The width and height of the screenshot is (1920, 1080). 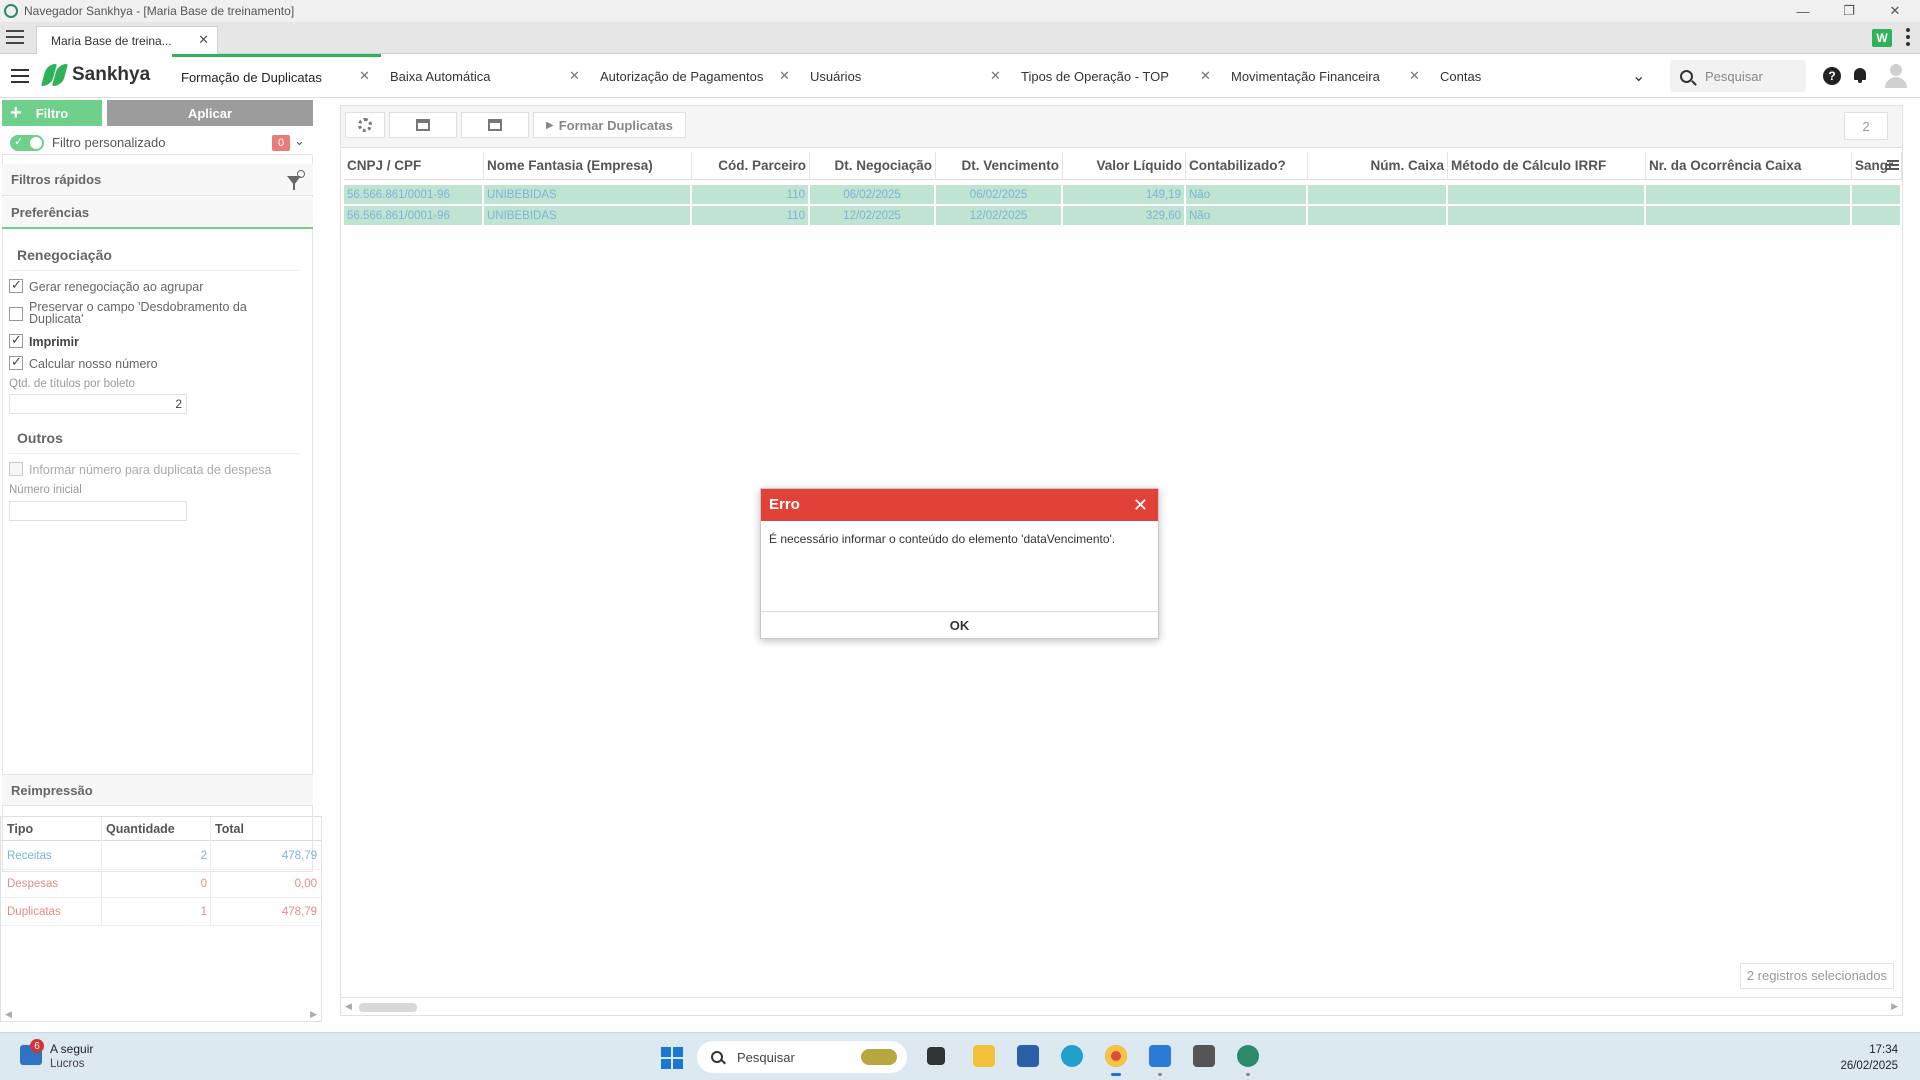 I want to click on horizontal-scrollbar: ◀ ▶, so click(x=1121, y=1006).